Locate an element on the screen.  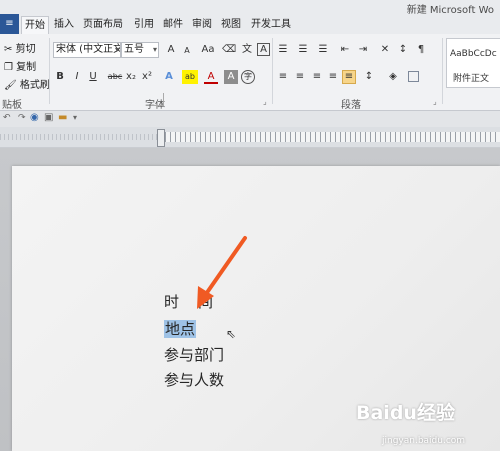
annotation-arrow-icon is located at coordinates (222, 272).